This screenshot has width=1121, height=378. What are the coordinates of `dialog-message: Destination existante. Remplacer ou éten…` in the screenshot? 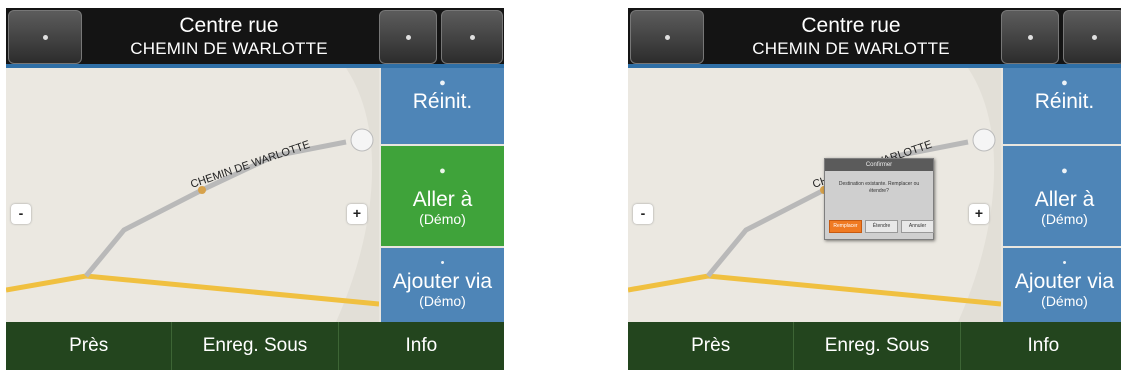 It's located at (879, 187).